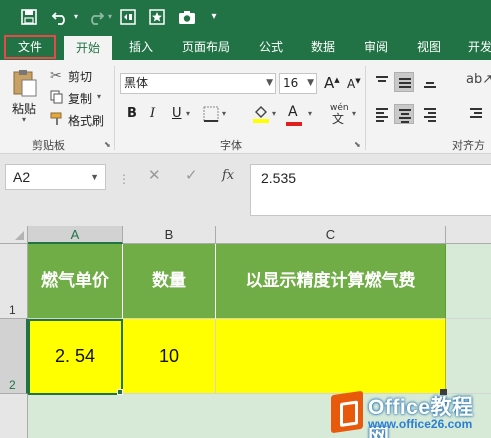 The image size is (491, 438). I want to click on bold-button: B, so click(132, 113).